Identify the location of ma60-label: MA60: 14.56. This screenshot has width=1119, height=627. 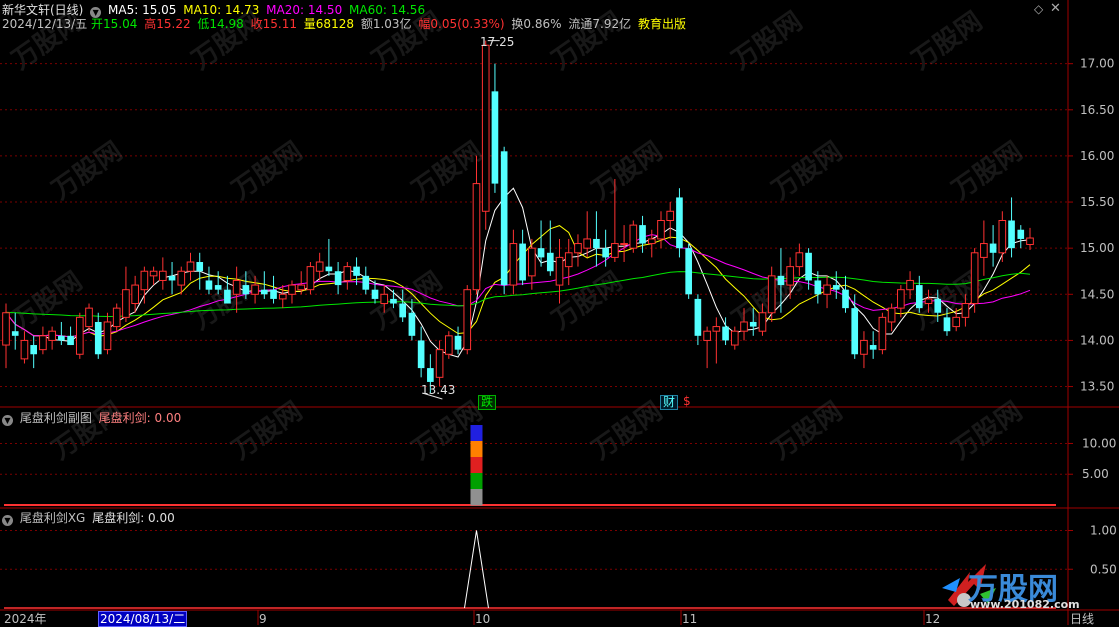
(387, 10).